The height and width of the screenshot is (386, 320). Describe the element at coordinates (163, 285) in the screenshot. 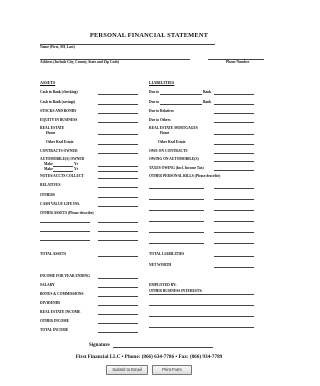

I see `employed-by-label: EMPLOYED BY:` at that location.